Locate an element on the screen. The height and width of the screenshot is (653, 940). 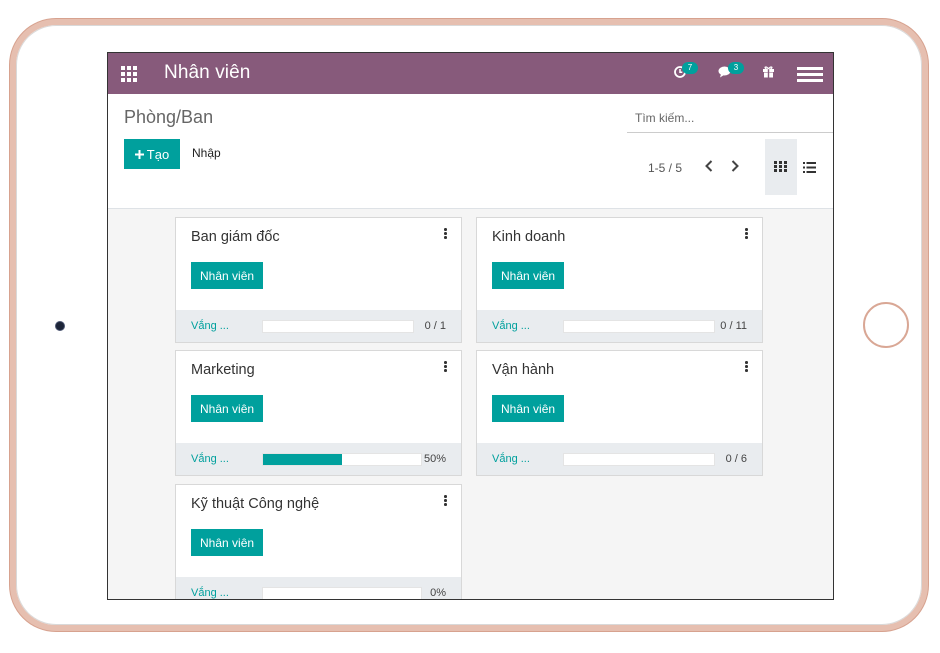
create-button-label: Tạo is located at coordinates (158, 154).